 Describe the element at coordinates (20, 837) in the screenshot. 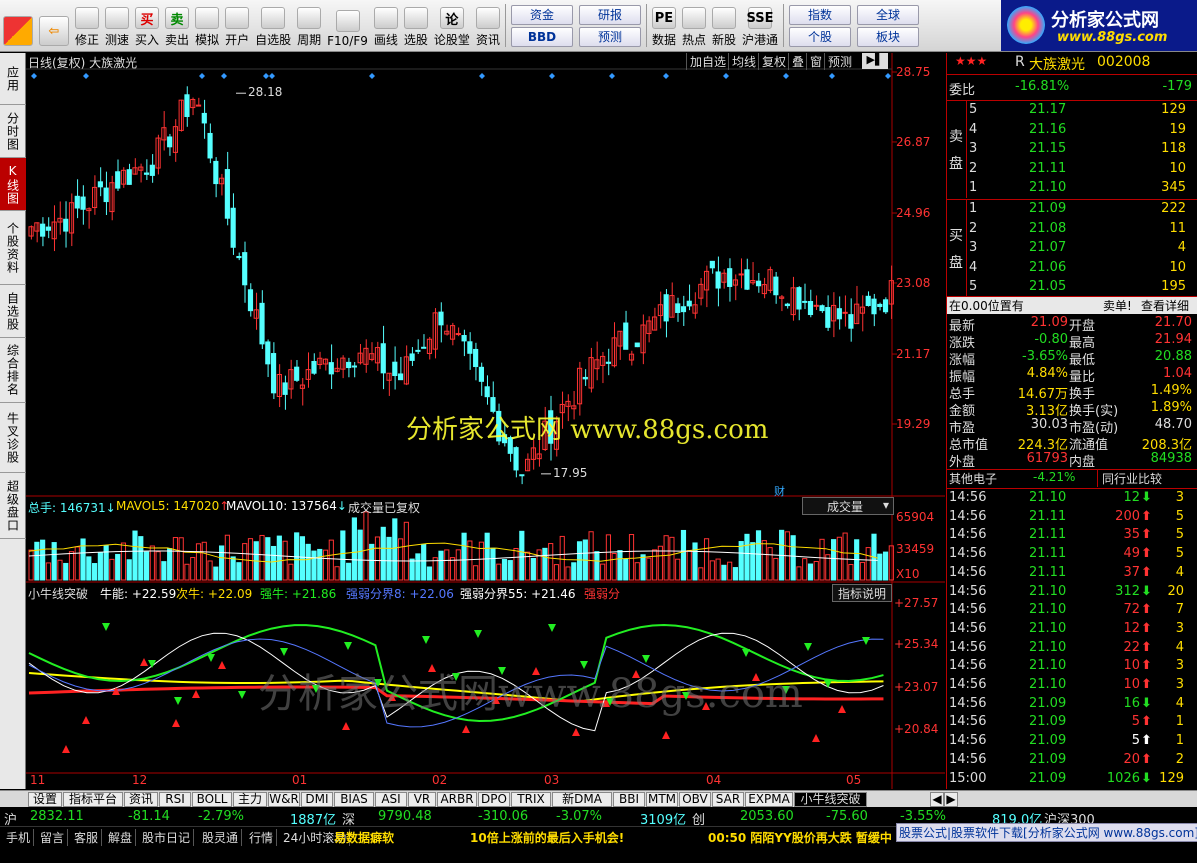

I see `bottom-link-0: 手机` at that location.